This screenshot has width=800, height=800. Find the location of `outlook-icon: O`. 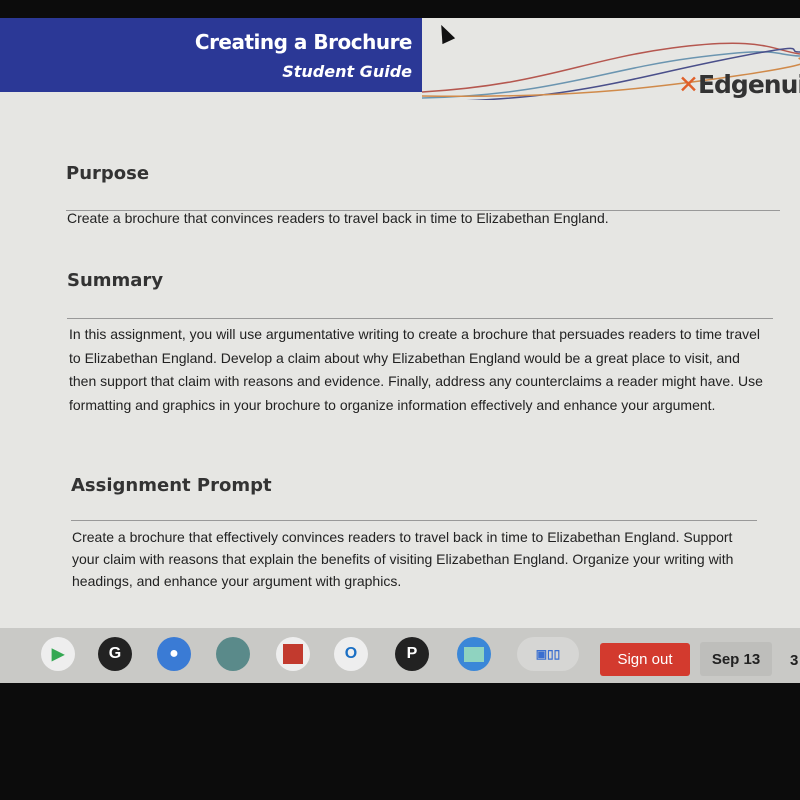

outlook-icon: O is located at coordinates (351, 654).